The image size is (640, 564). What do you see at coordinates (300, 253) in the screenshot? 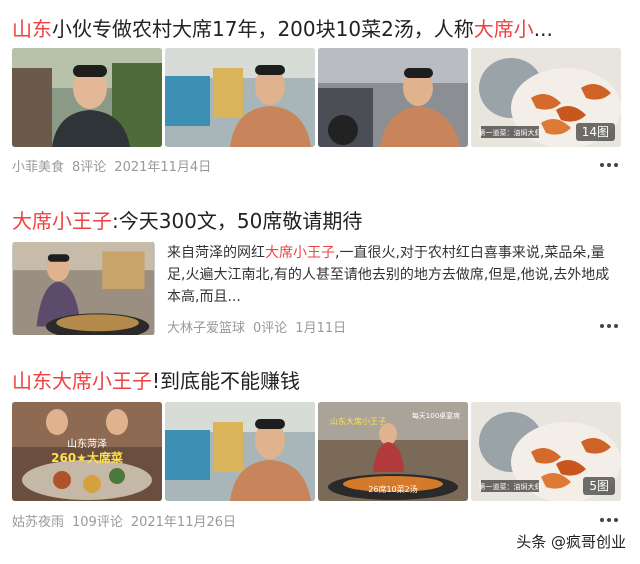
I see `summary-highlight: 大席小王子` at bounding box center [300, 253].